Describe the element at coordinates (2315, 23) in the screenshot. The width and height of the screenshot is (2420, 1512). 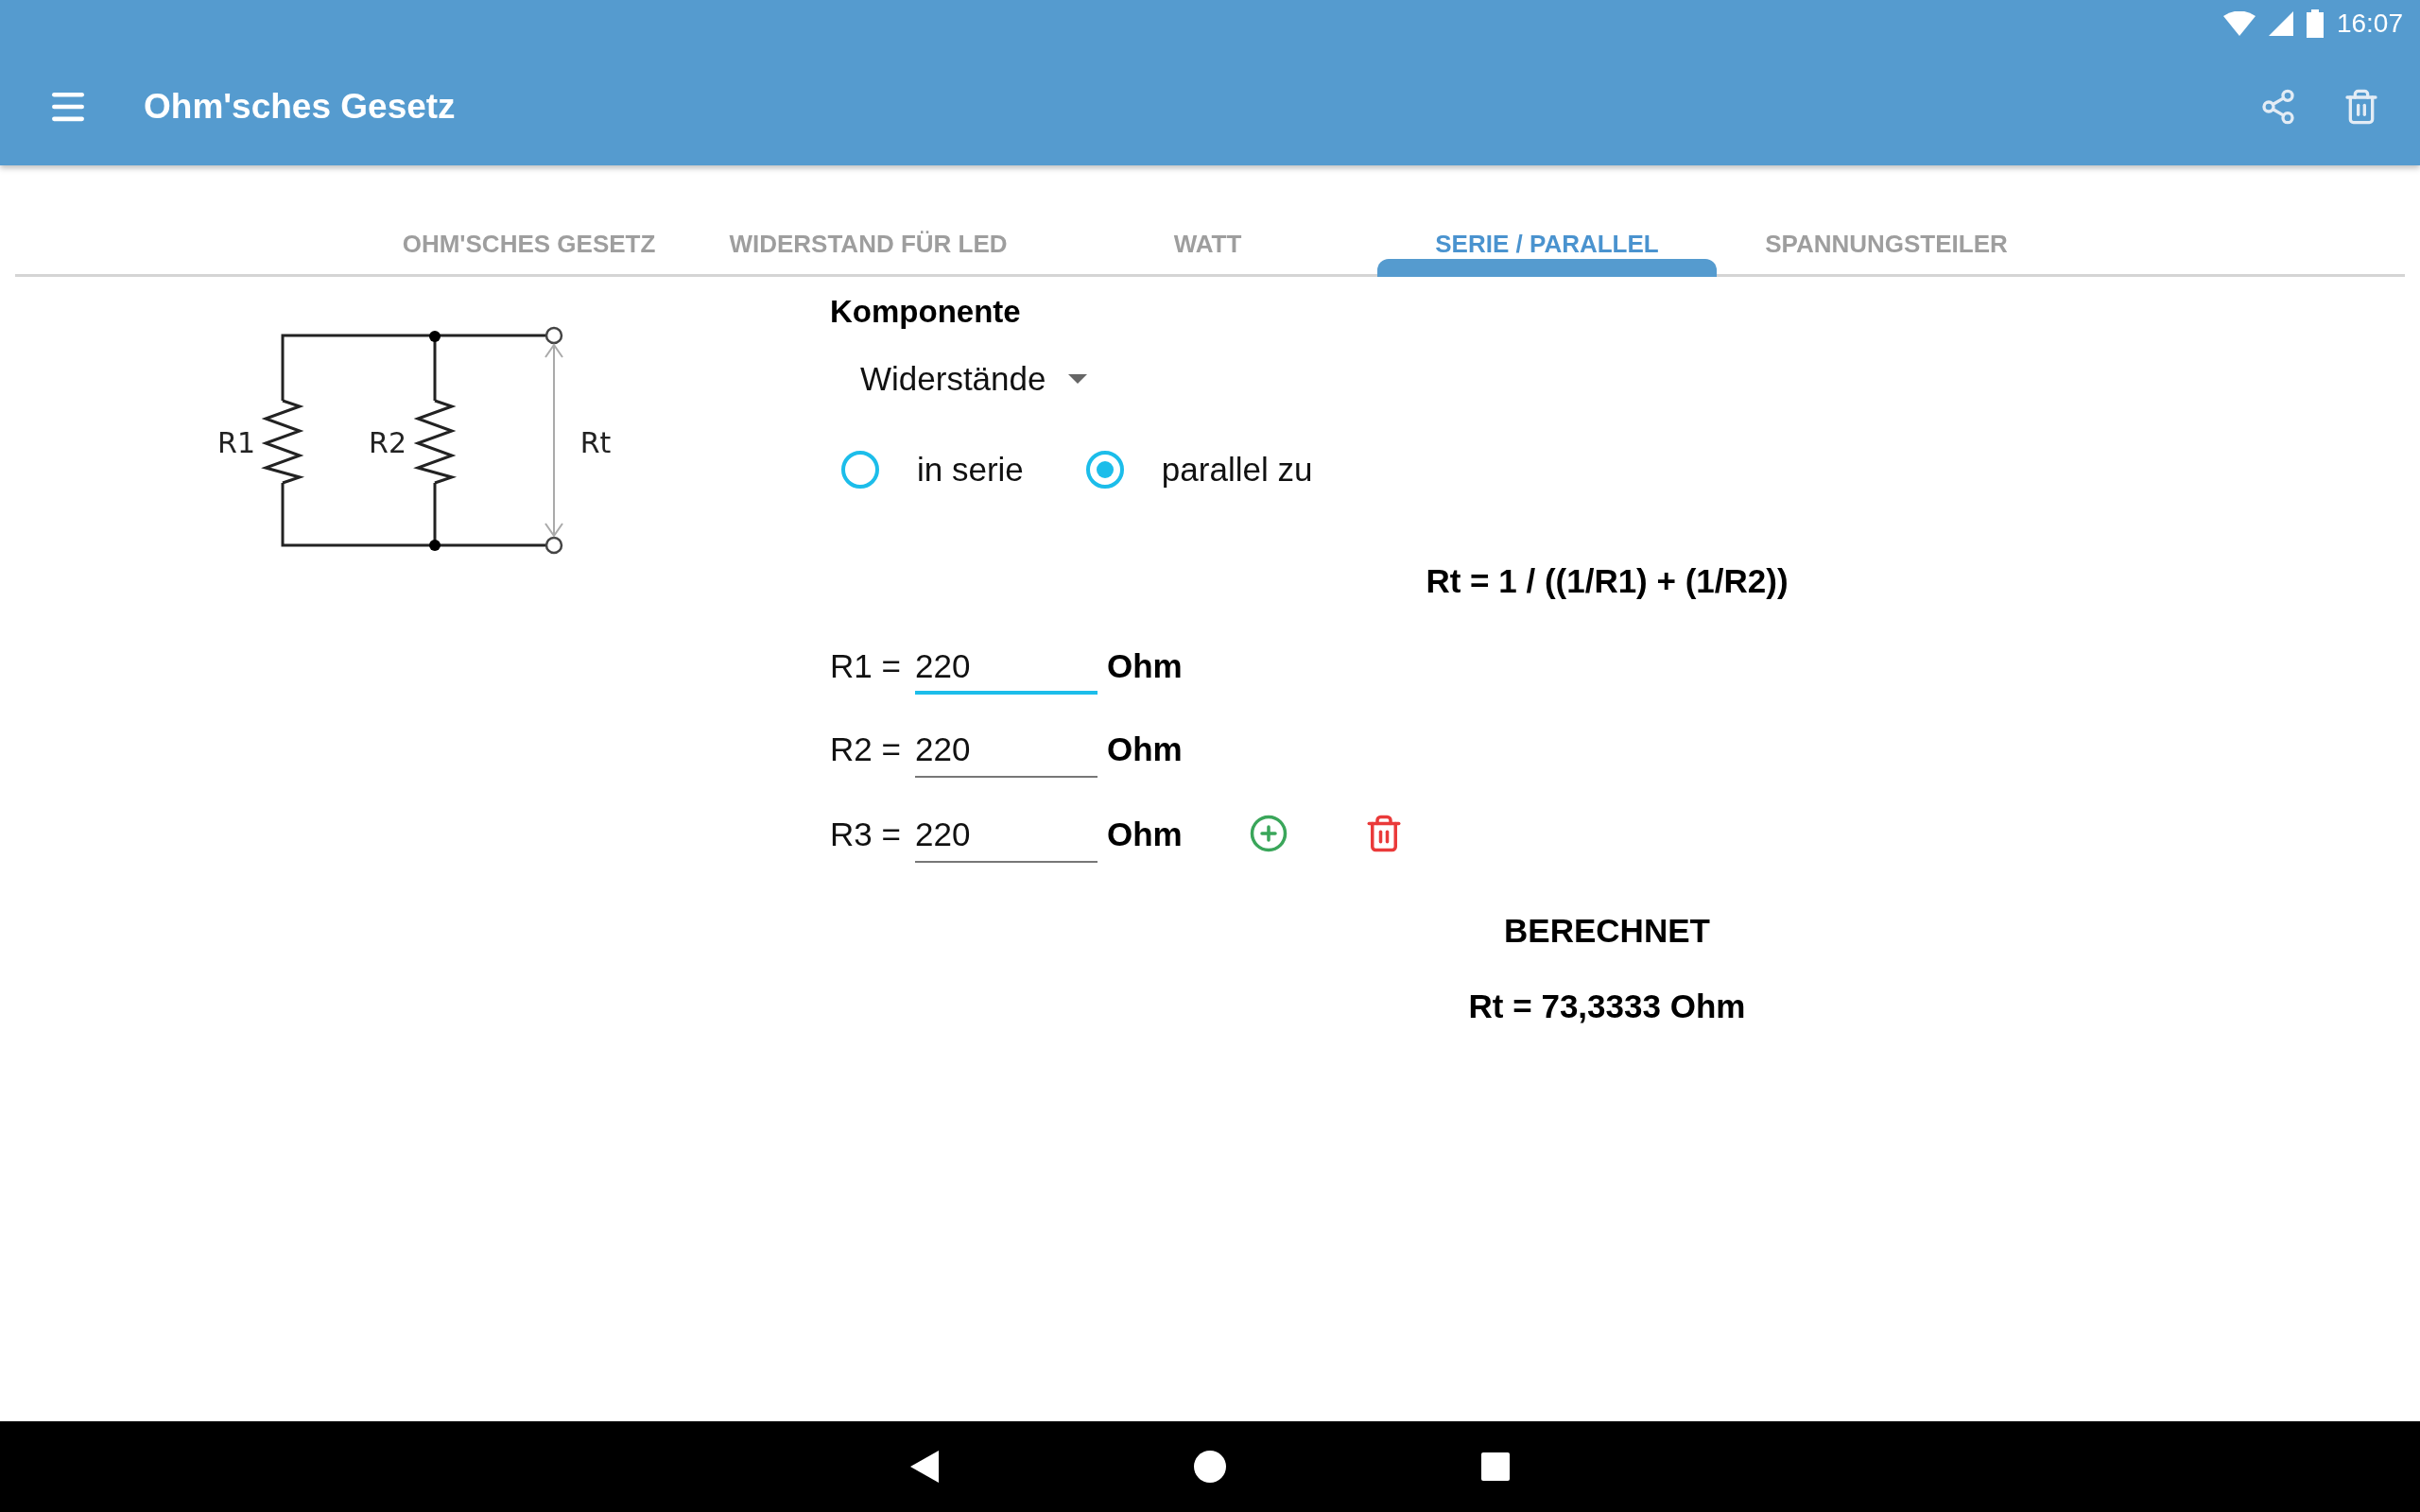
I see `battery-icon` at that location.